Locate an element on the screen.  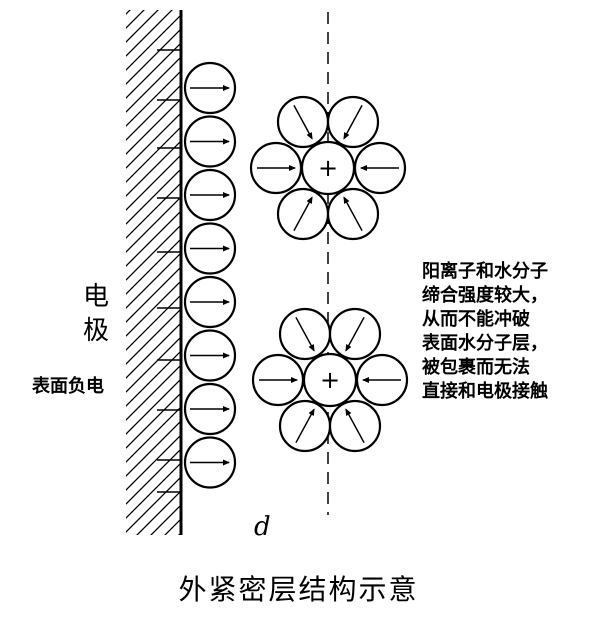
distance-label: d is located at coordinates (262, 527).